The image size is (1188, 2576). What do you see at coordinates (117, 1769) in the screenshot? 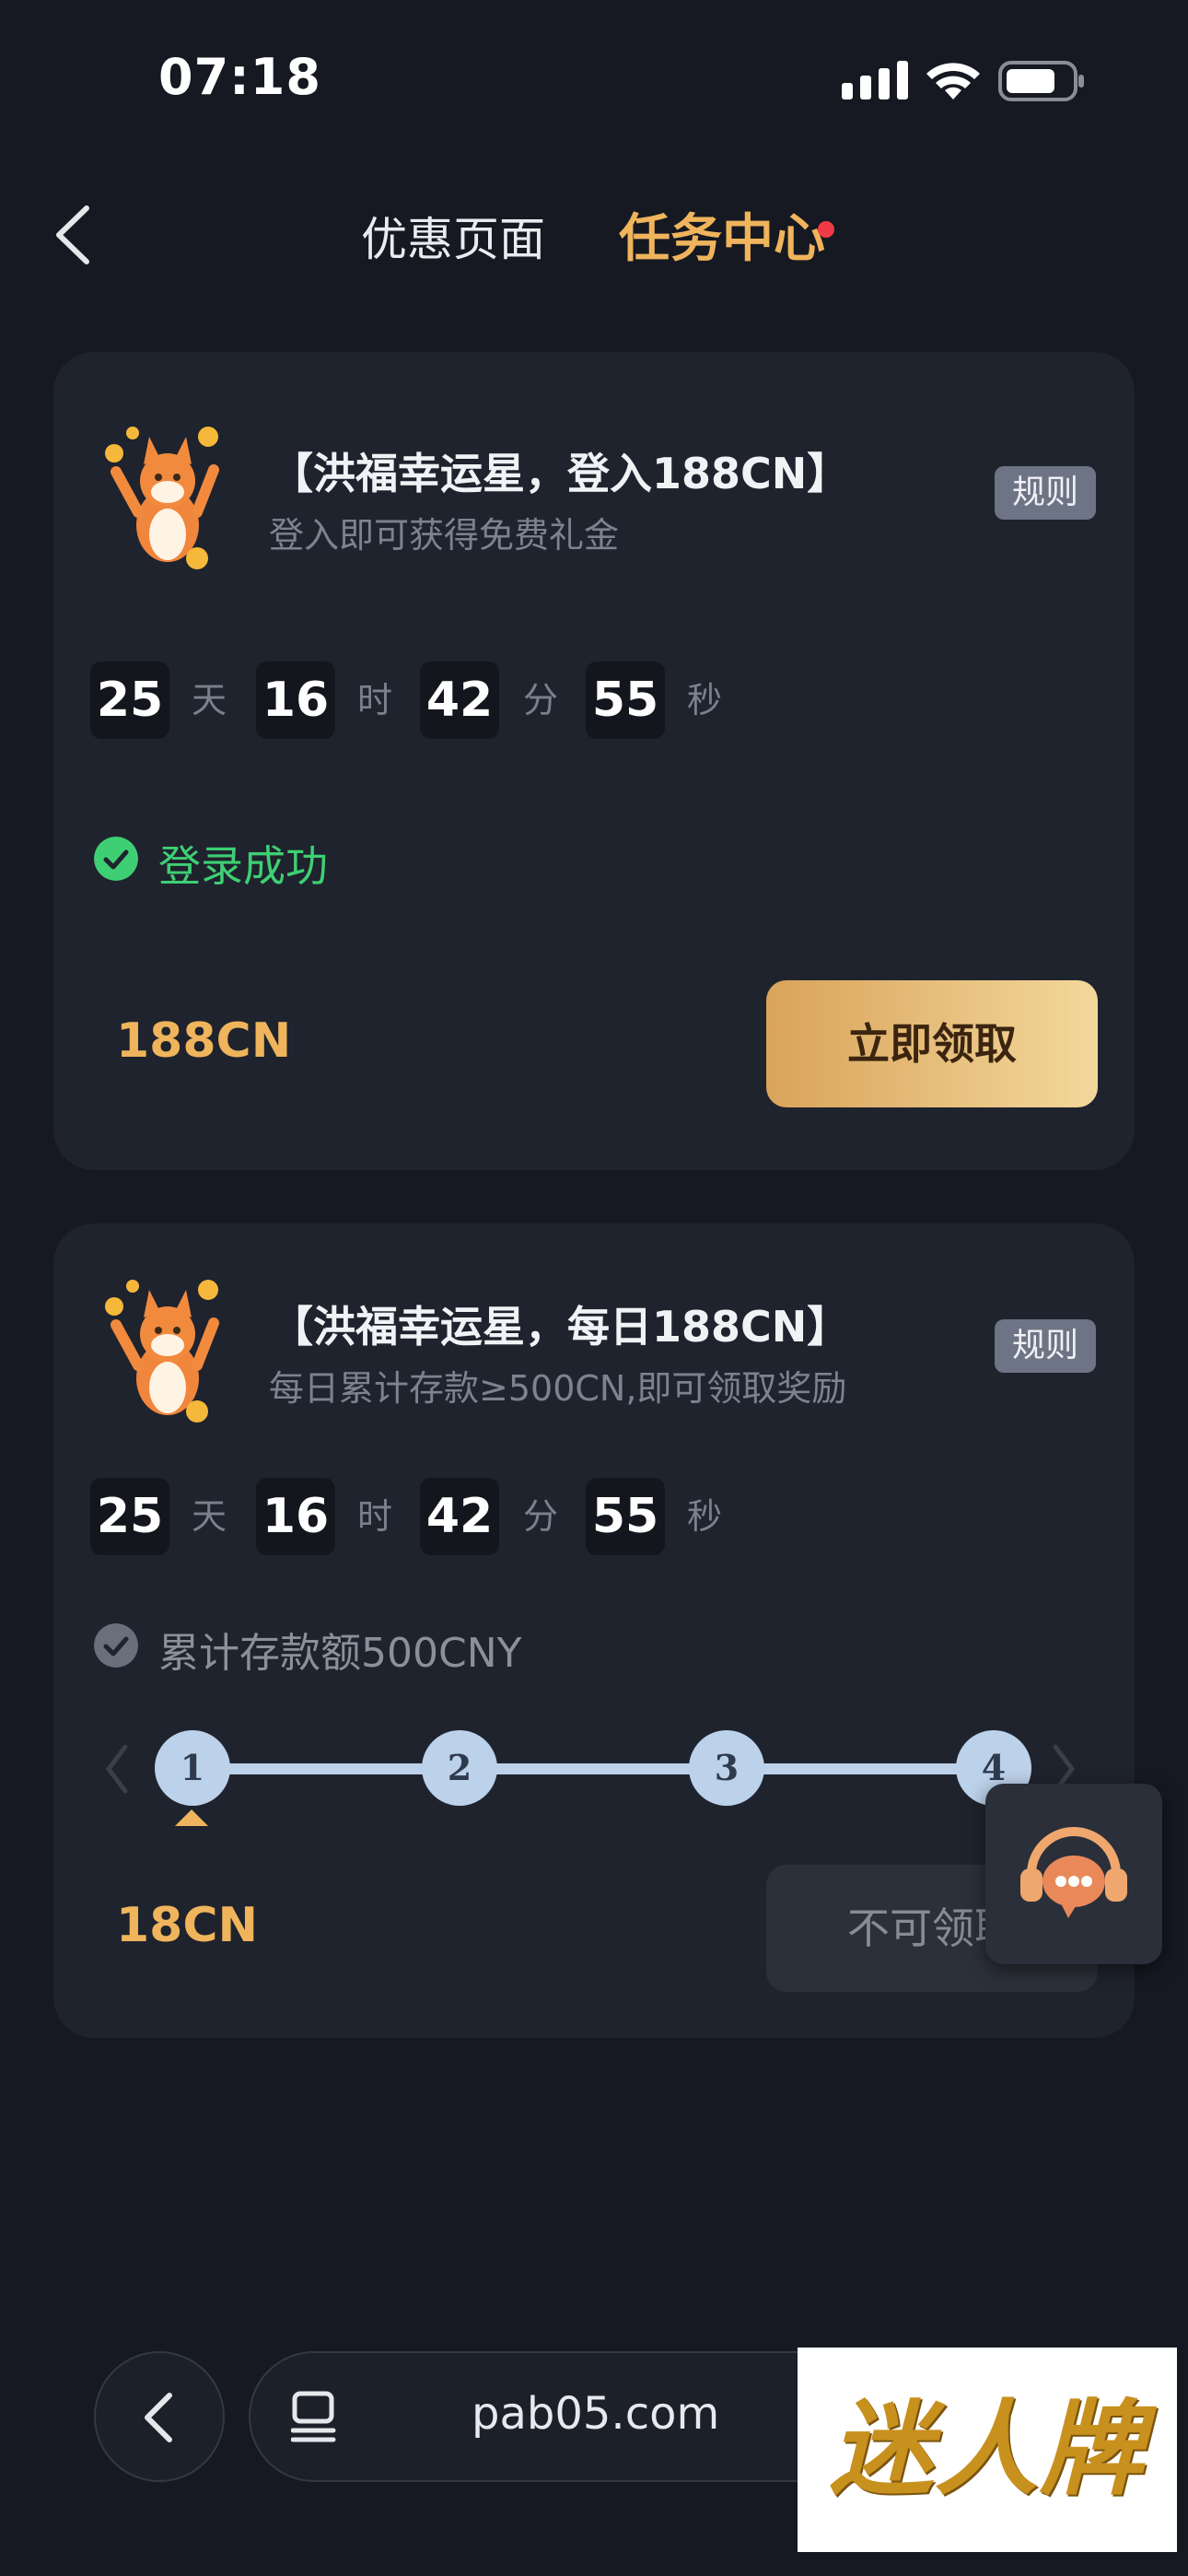
I see `chevron-left-icon` at bounding box center [117, 1769].